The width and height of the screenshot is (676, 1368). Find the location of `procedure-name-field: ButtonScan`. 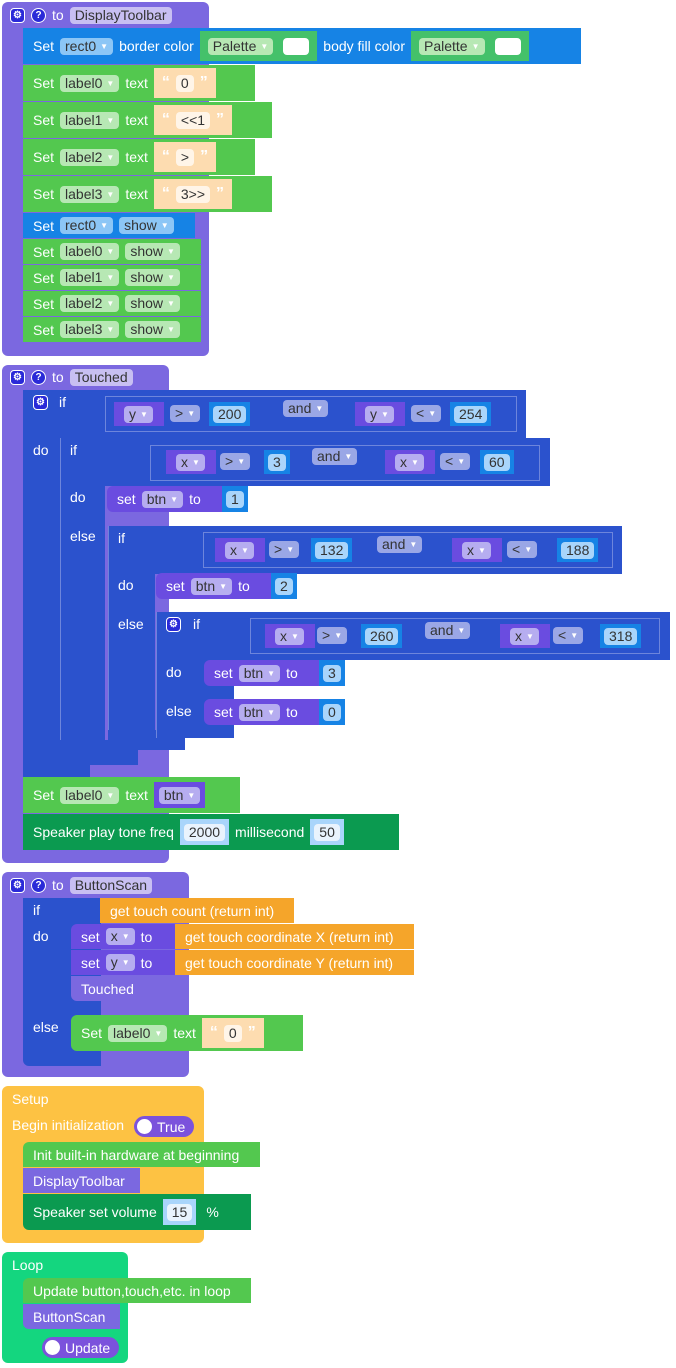

procedure-name-field: ButtonScan is located at coordinates (111, 885).